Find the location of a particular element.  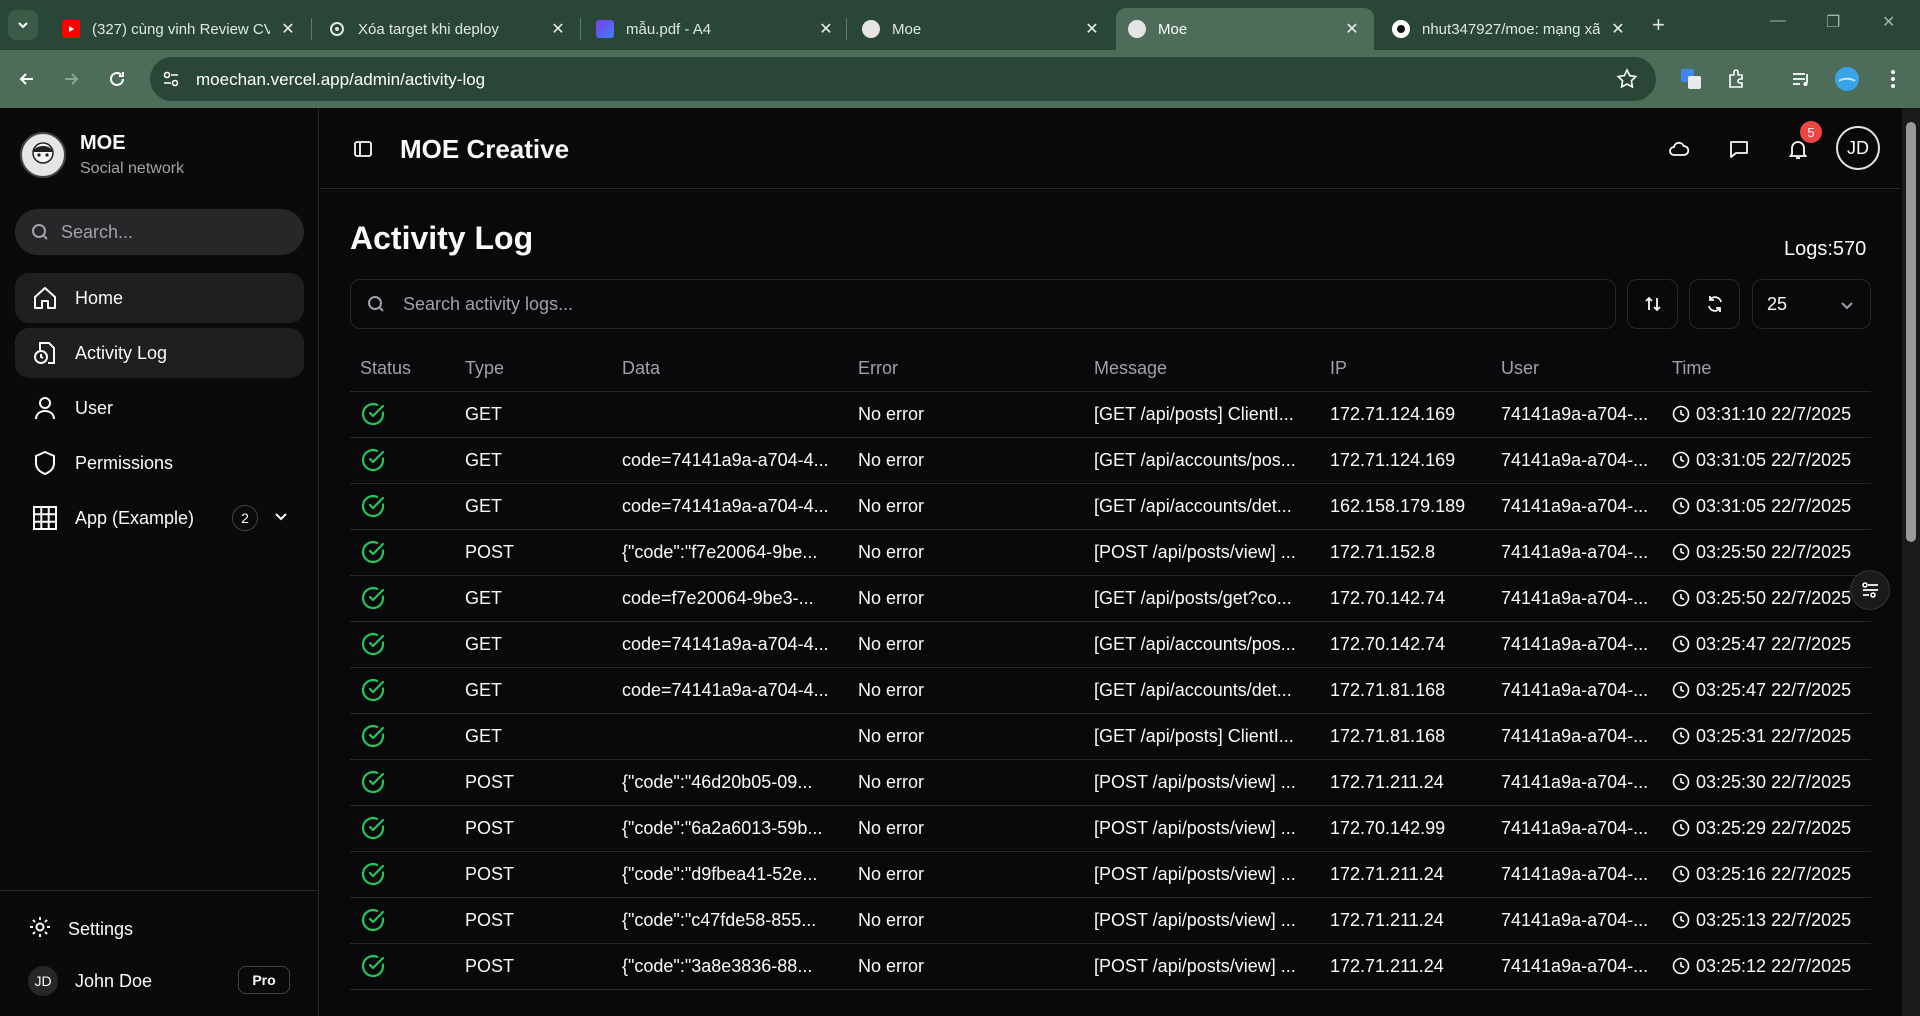

browser-tab-moe: Moe ✕ is located at coordinates (982, 29).